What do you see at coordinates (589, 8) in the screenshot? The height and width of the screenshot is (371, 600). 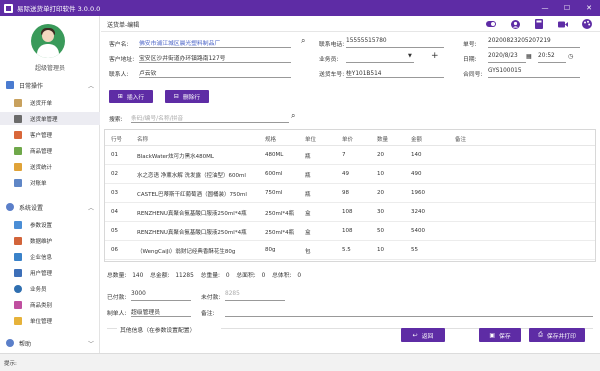 I see `close-button: ✕` at bounding box center [589, 8].